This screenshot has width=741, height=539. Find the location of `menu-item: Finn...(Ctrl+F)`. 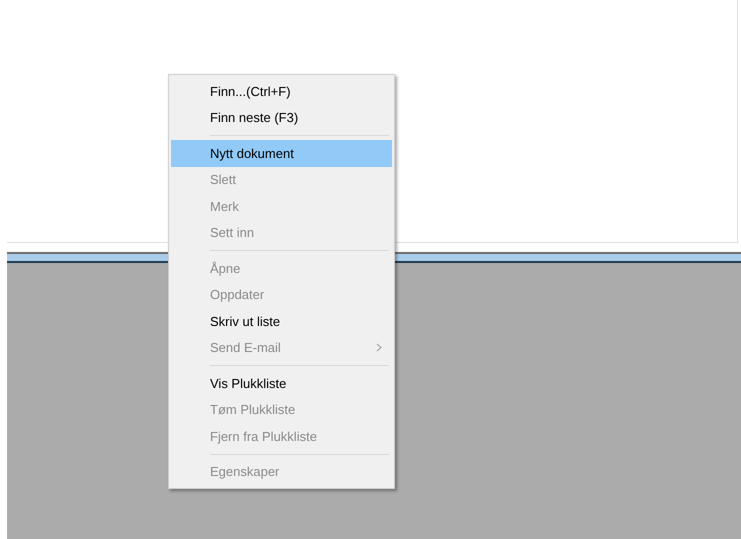

menu-item: Finn...(Ctrl+F) is located at coordinates (281, 91).